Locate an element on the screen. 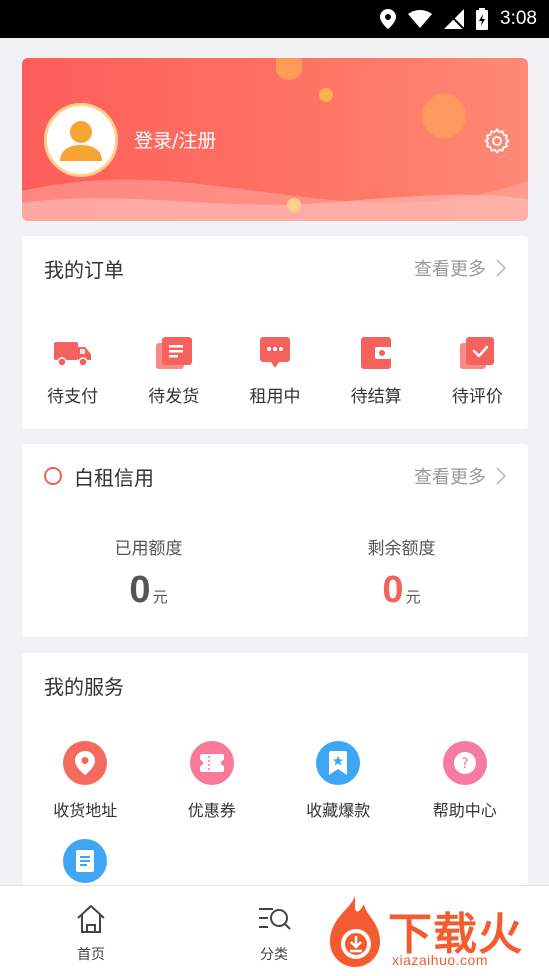  used-quota-value: 0 is located at coordinates (140, 590).